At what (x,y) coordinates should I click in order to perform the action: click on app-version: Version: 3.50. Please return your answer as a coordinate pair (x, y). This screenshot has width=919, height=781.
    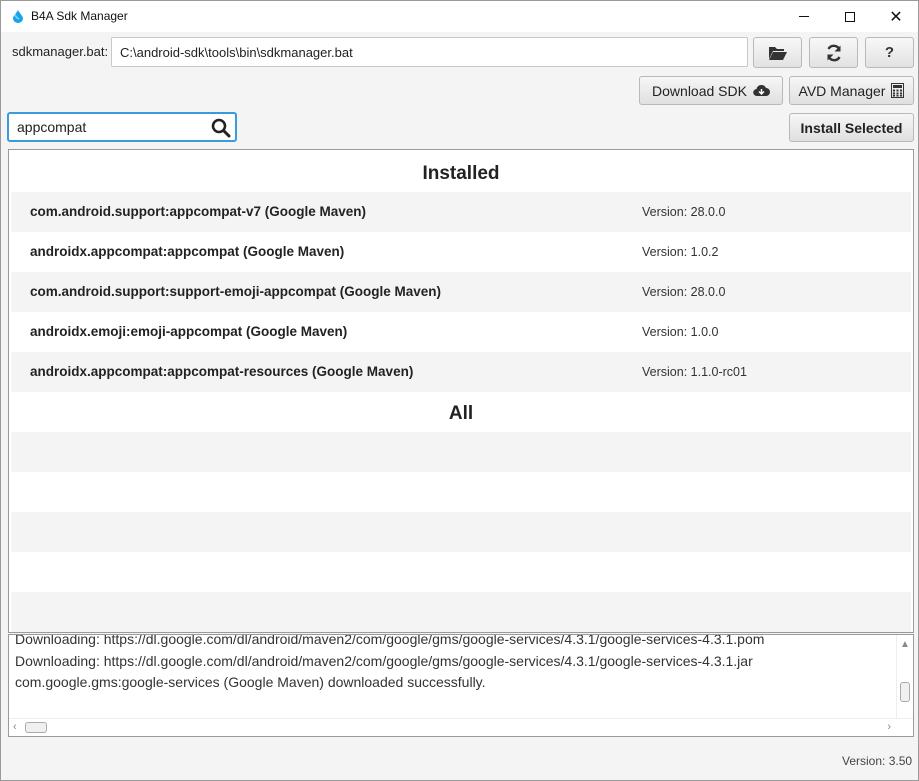
    Looking at the image, I should click on (877, 761).